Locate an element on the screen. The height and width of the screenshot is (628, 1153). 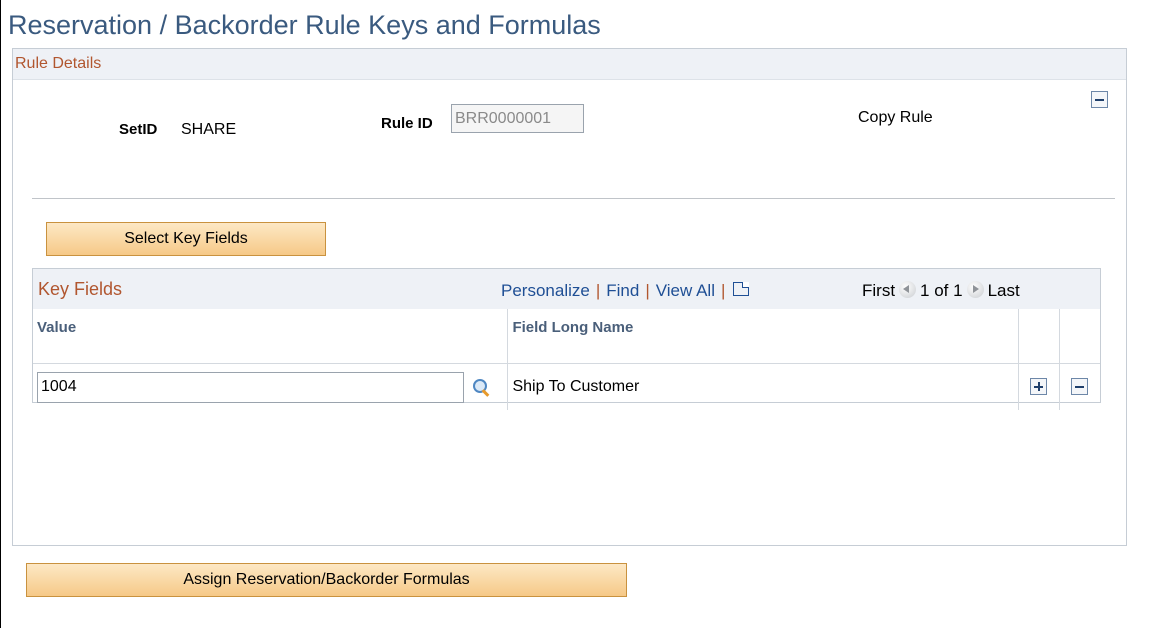
pager-range: 1 of 1 is located at coordinates (941, 290).